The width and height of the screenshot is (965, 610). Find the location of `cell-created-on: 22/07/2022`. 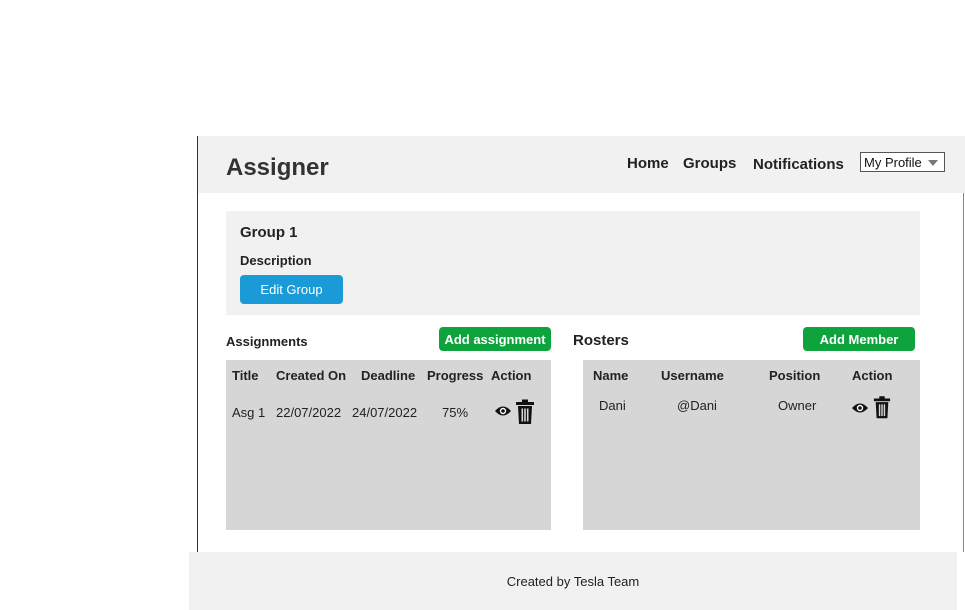

cell-created-on: 22/07/2022 is located at coordinates (309, 412).